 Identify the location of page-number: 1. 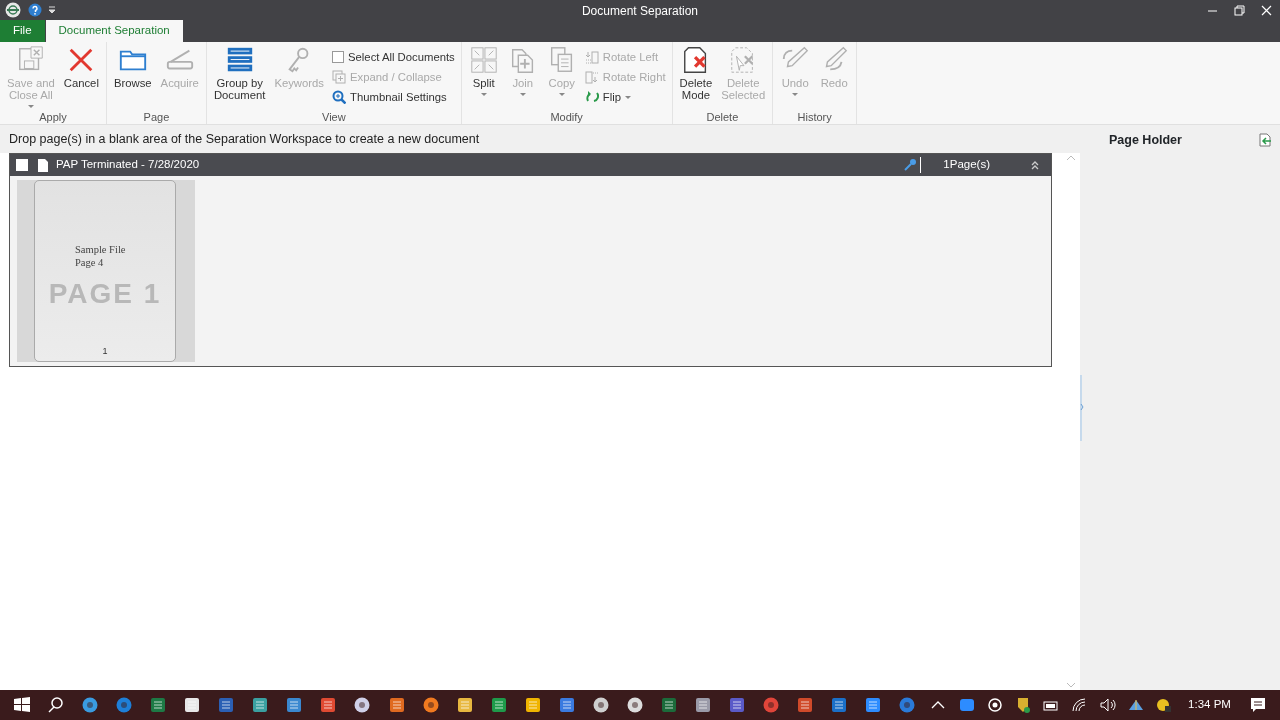
(105, 351).